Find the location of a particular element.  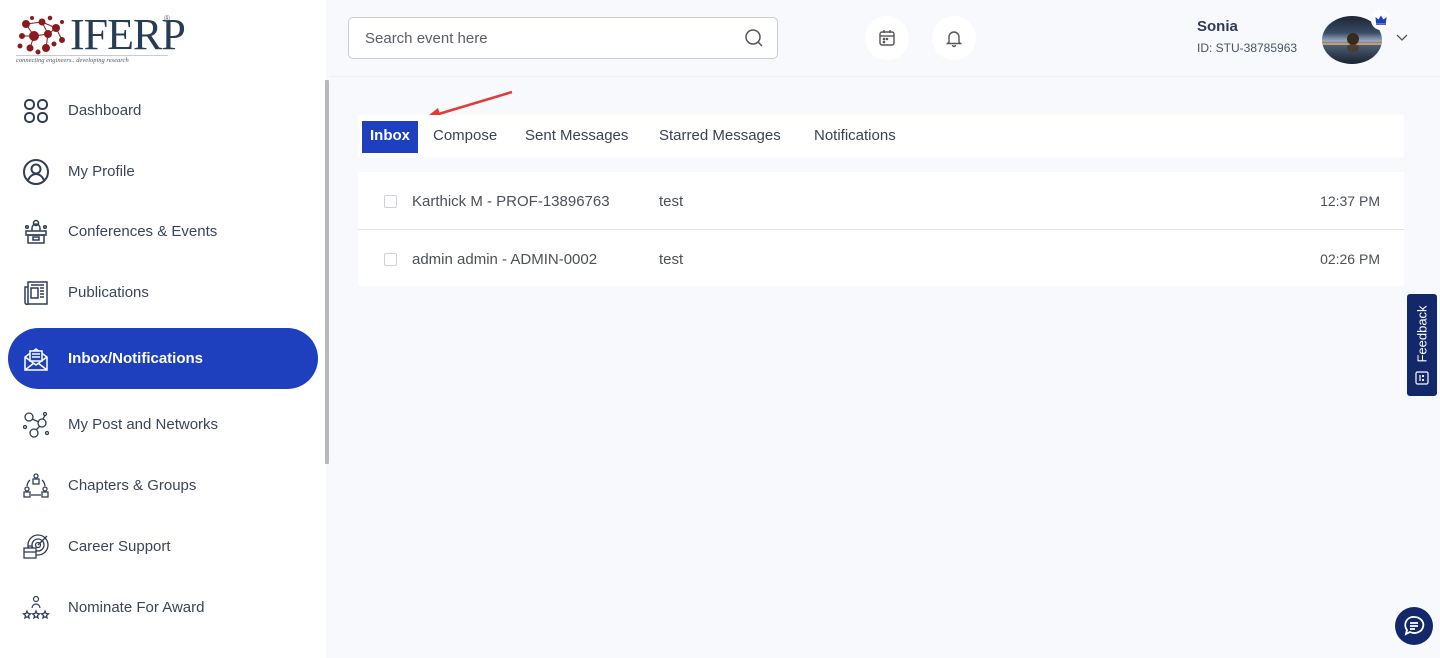

sidebar-item-label: Inbox/Notifications is located at coordinates (135, 358).